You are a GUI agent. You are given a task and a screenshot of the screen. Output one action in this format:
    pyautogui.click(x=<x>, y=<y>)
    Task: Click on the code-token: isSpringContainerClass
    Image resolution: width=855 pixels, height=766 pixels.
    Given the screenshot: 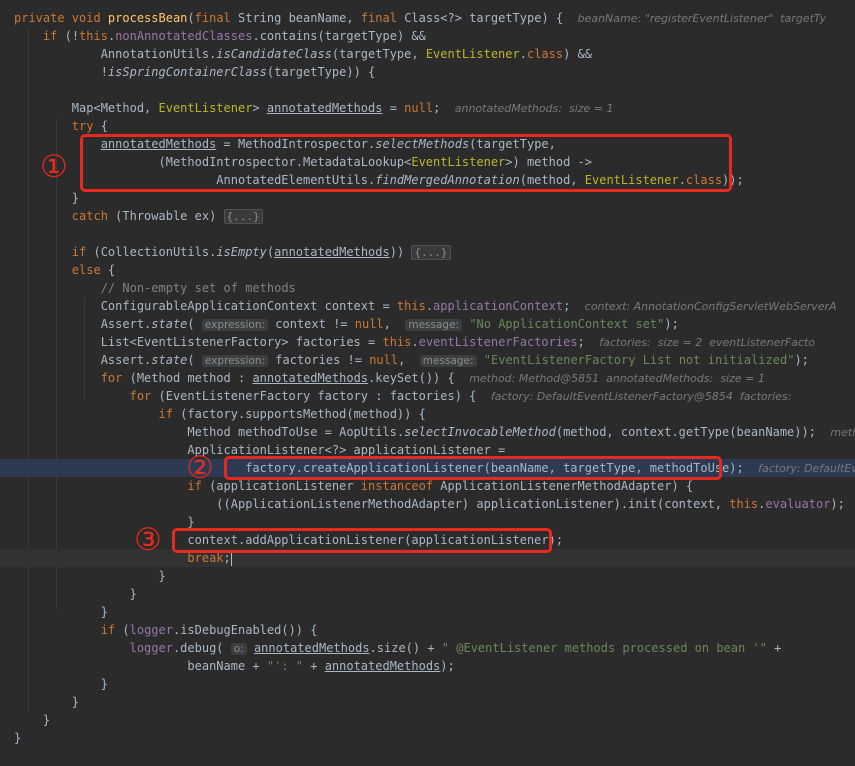 What is the action you would take?
    pyautogui.click(x=187, y=72)
    